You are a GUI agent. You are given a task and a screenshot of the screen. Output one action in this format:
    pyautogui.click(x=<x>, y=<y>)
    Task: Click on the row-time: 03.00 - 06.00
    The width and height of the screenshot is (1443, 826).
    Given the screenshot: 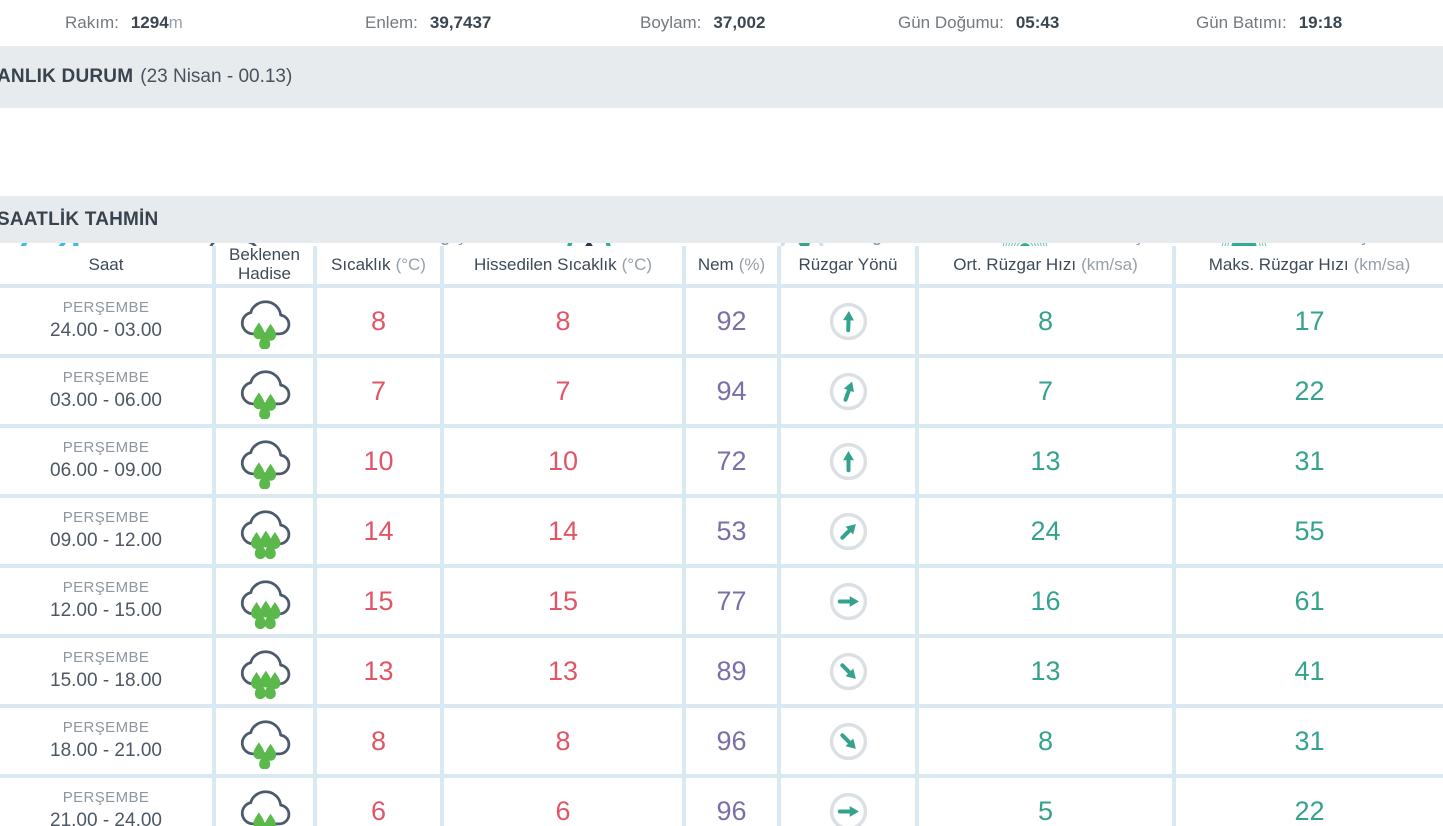 What is the action you would take?
    pyautogui.click(x=106, y=401)
    